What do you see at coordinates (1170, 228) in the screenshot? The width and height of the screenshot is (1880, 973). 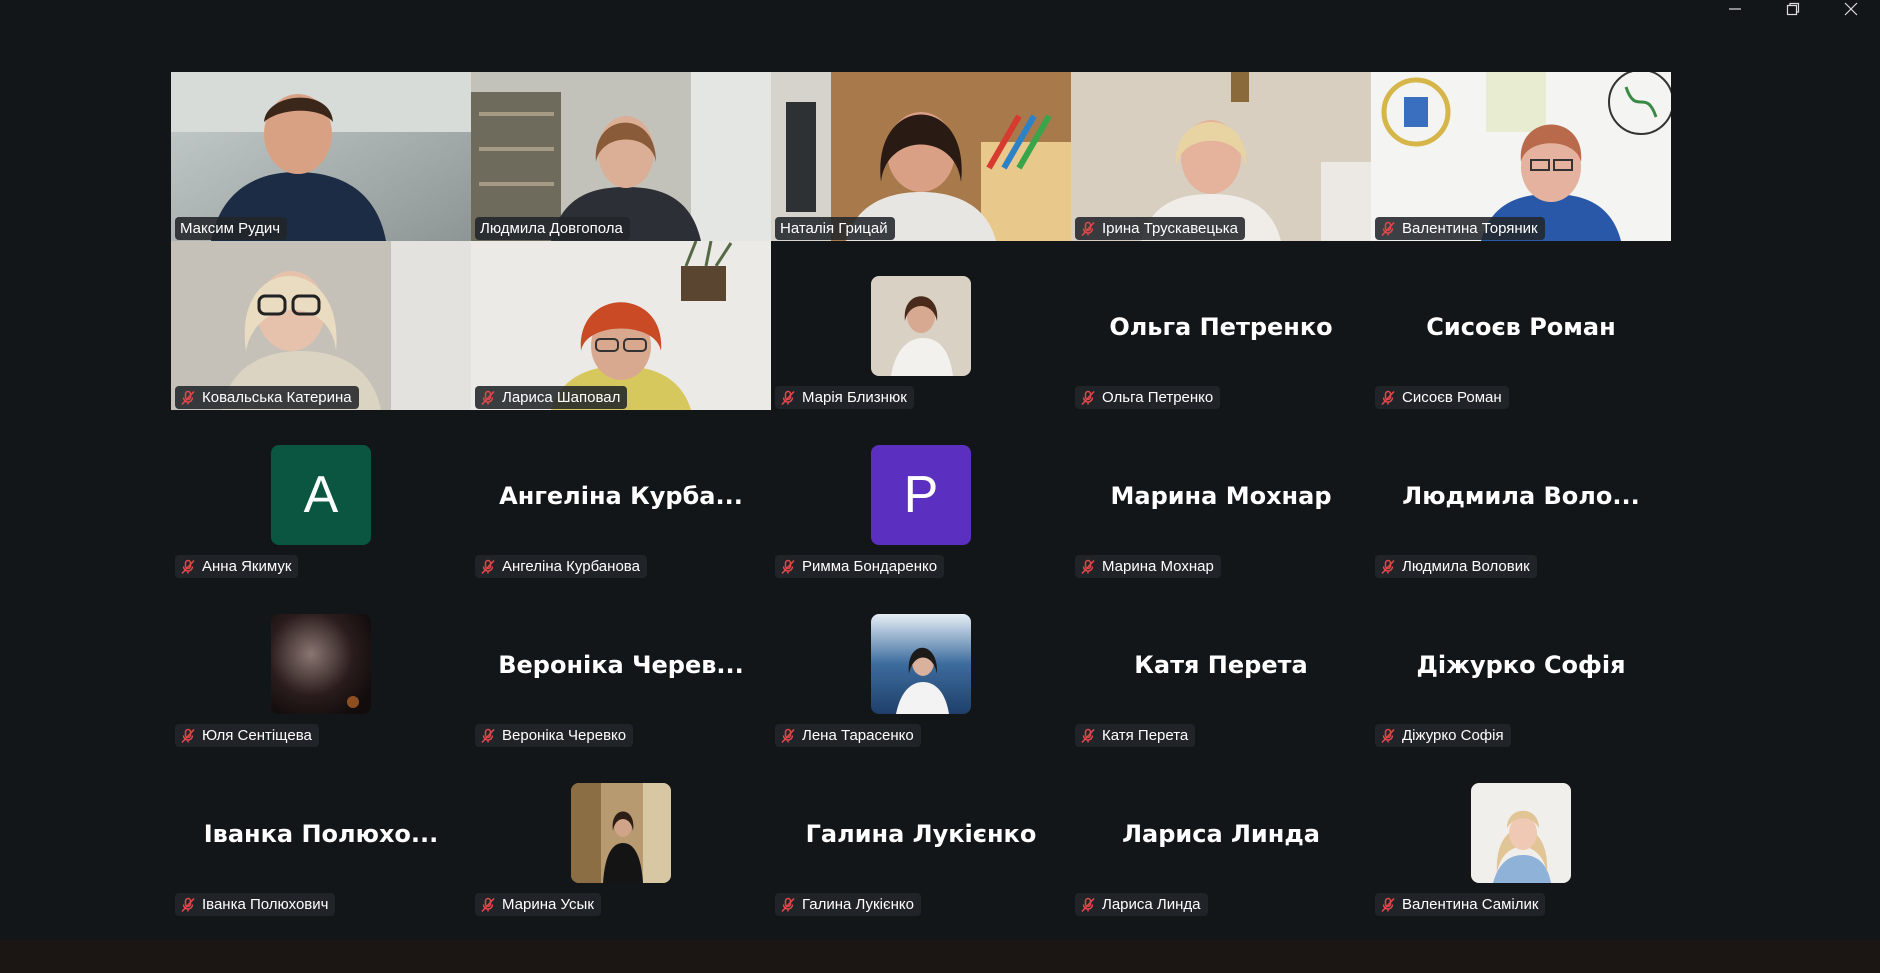 I see `participant-name: Ірина Трускавецька` at bounding box center [1170, 228].